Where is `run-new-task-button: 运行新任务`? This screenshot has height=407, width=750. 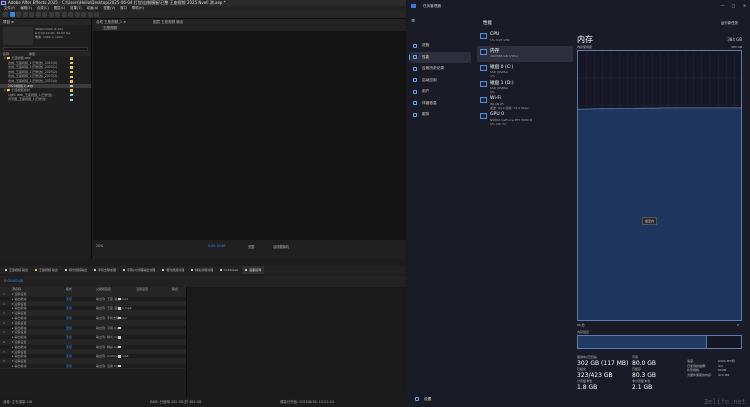 run-new-task-button: 运行新任务 is located at coordinates (729, 22).